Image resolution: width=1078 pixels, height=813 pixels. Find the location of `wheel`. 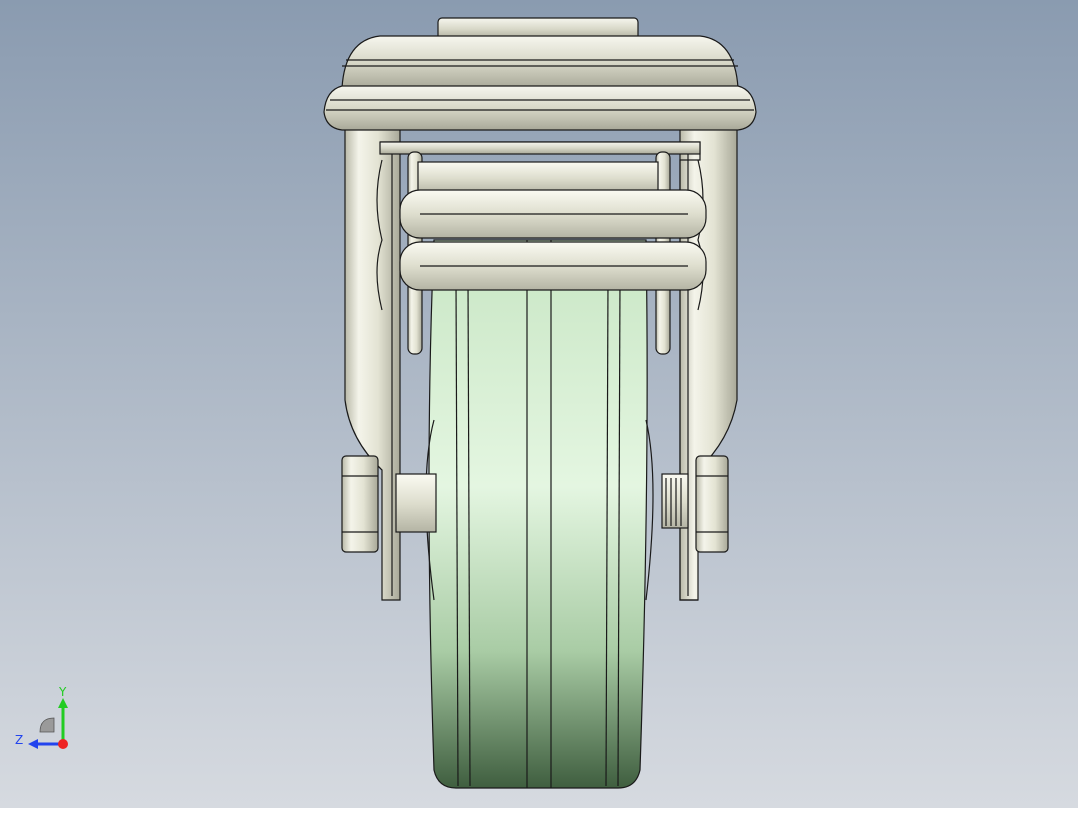

wheel is located at coordinates (539, 514).